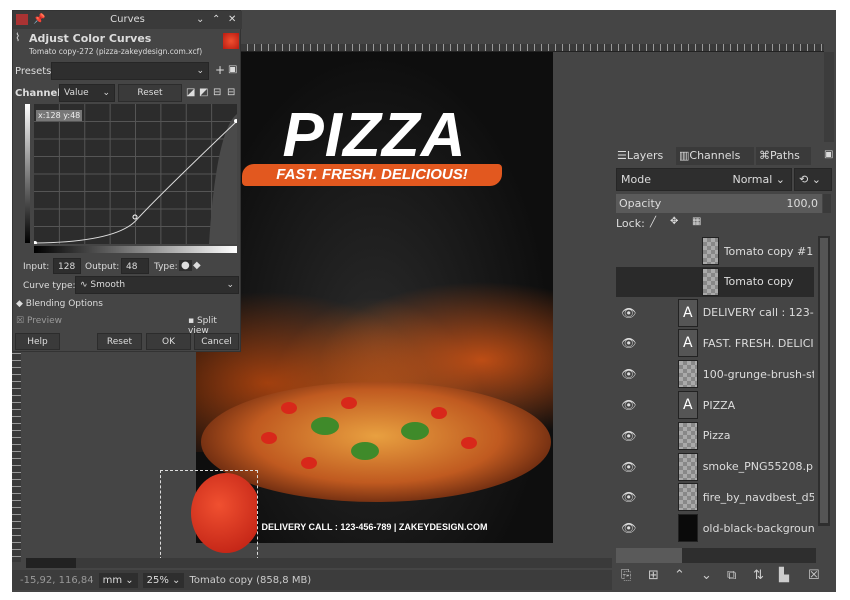 The height and width of the screenshot is (600, 850). Describe the element at coordinates (813, 179) in the screenshot. I see `mode-reset-button: ⟲ ⌄` at that location.